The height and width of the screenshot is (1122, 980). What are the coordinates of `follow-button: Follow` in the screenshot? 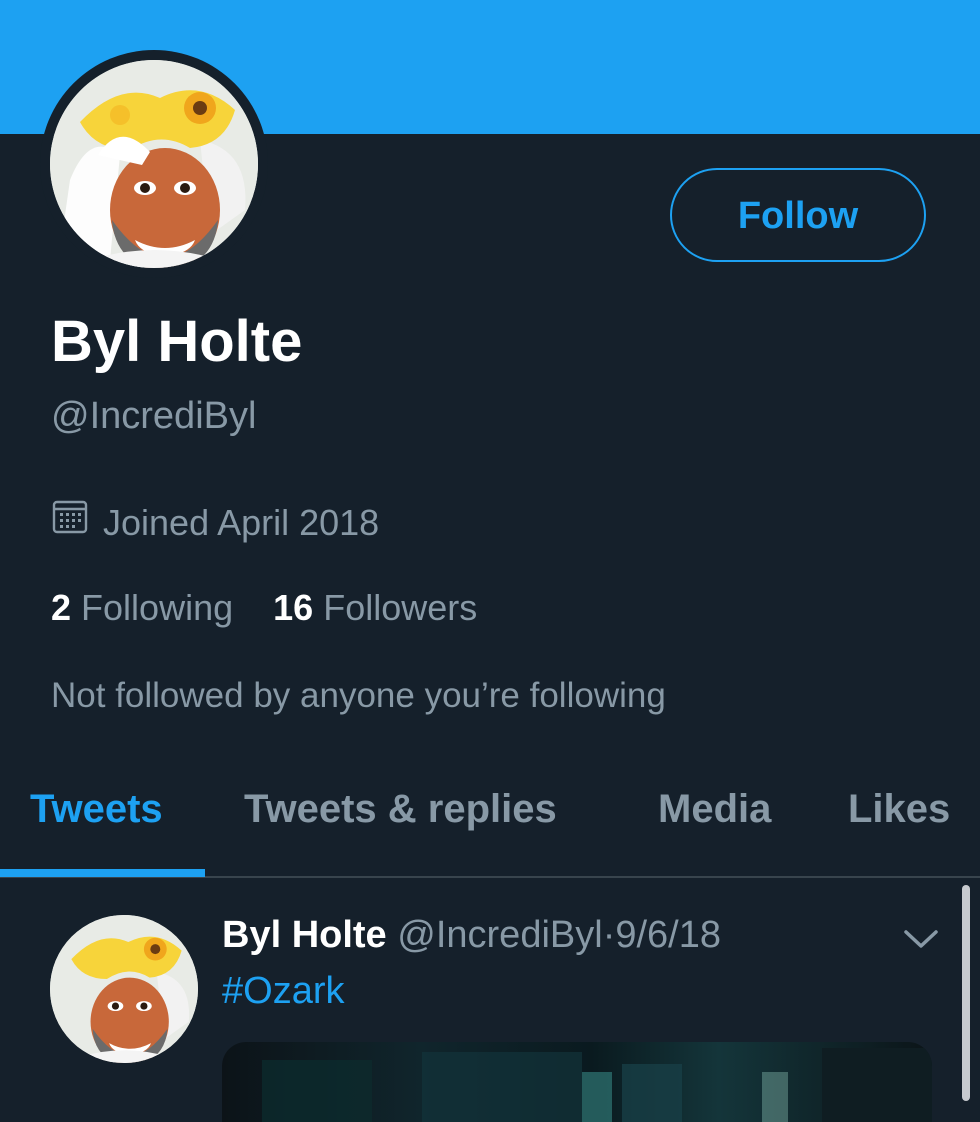 It's located at (798, 215).